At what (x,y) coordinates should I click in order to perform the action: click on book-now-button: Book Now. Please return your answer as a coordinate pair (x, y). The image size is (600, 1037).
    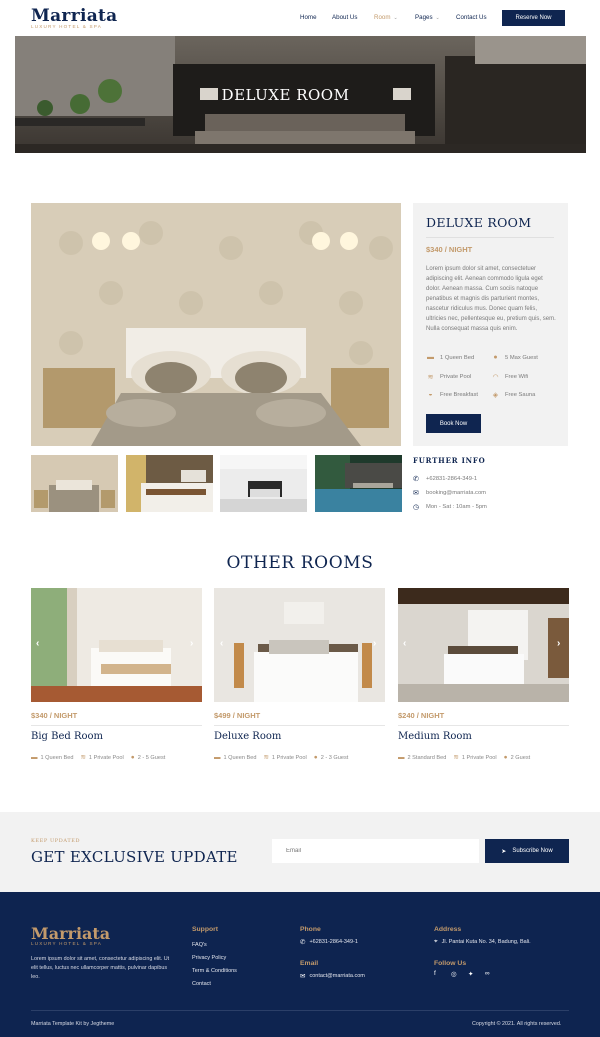
    Looking at the image, I should click on (453, 423).